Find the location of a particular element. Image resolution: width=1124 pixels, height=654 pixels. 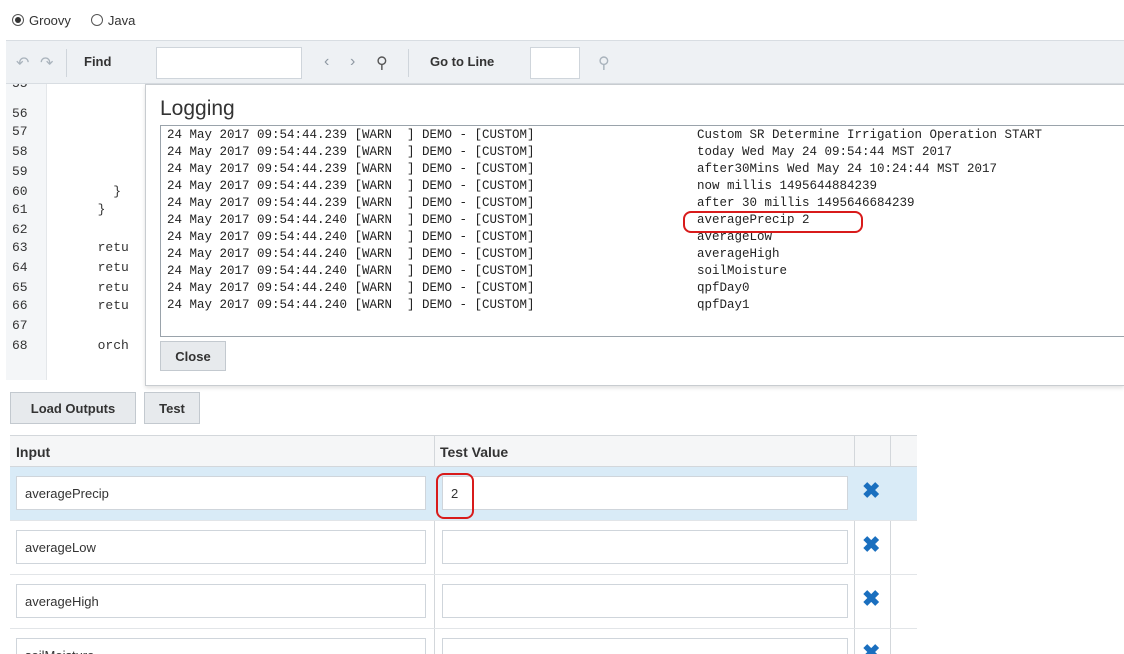

line-number: 68 is located at coordinates (20, 345).